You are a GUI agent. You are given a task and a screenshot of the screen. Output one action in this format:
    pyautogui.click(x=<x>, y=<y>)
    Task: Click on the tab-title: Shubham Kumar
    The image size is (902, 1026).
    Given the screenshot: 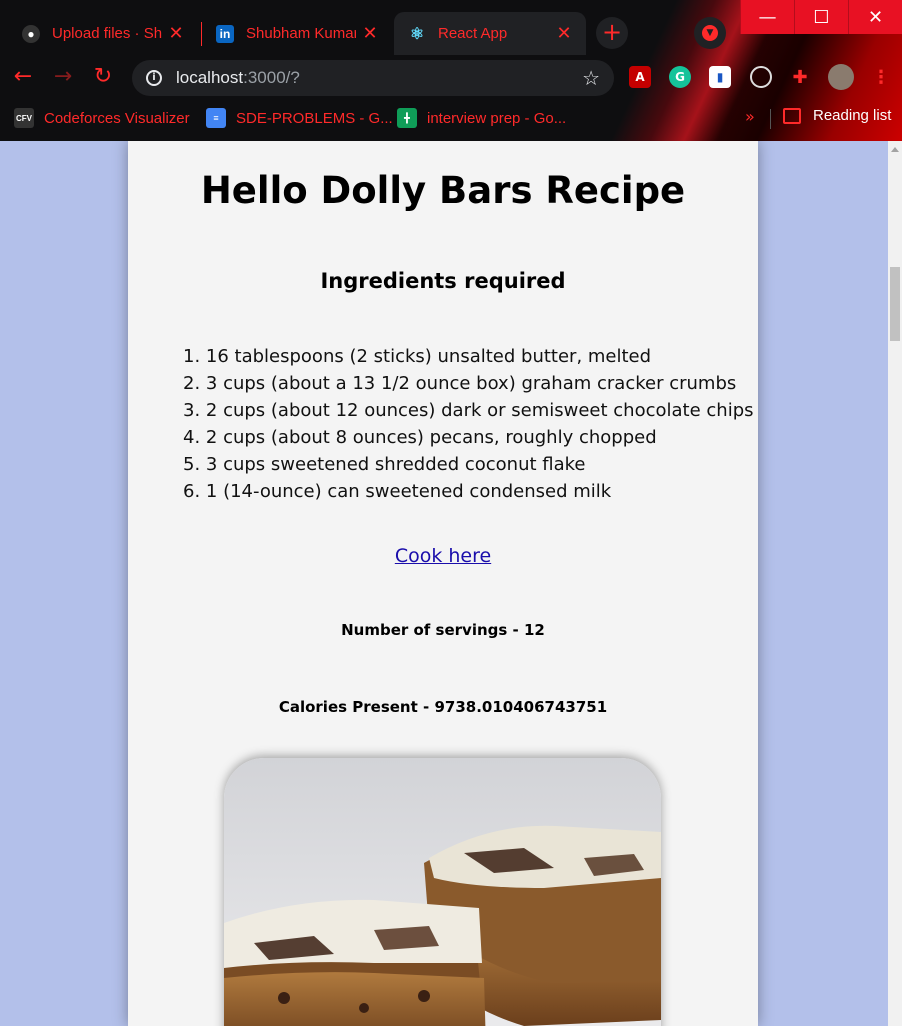 What is the action you would take?
    pyautogui.click(x=301, y=33)
    